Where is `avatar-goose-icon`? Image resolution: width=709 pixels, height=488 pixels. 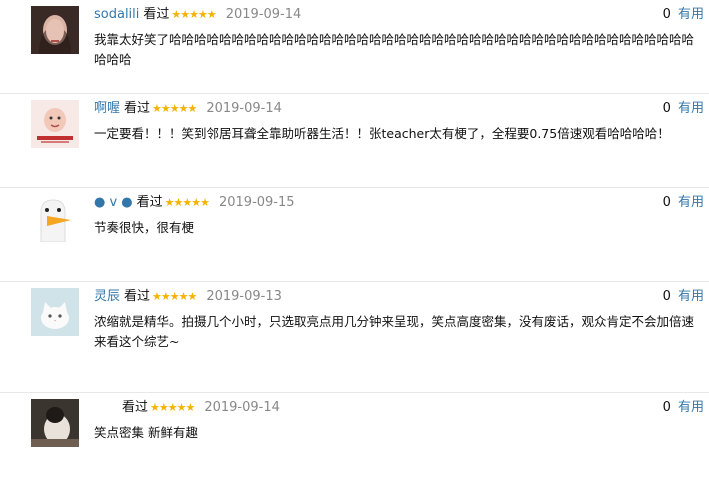
avatar-goose-icon is located at coordinates (55, 218).